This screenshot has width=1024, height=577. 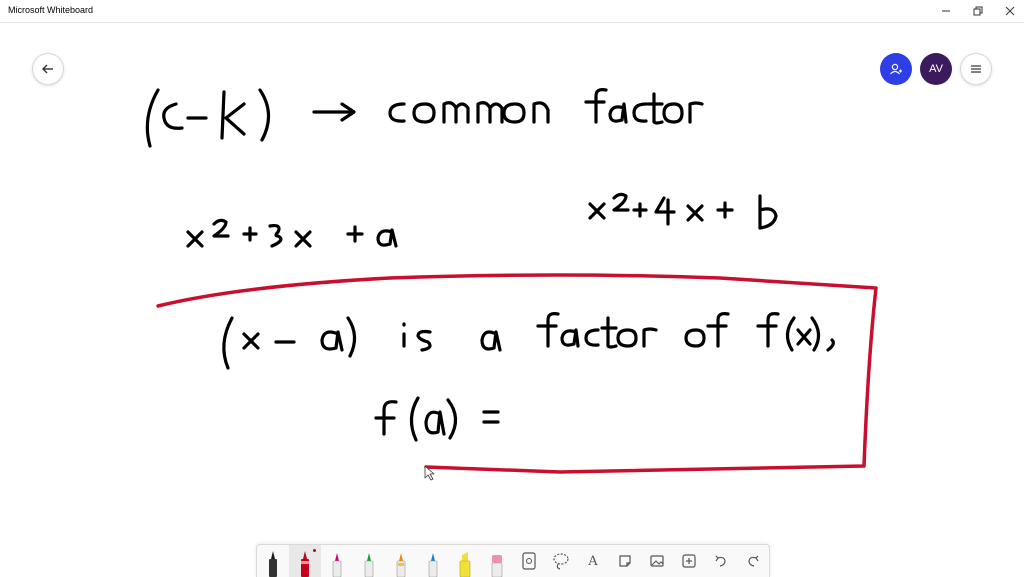 I want to click on add-icon, so click(x=689, y=561).